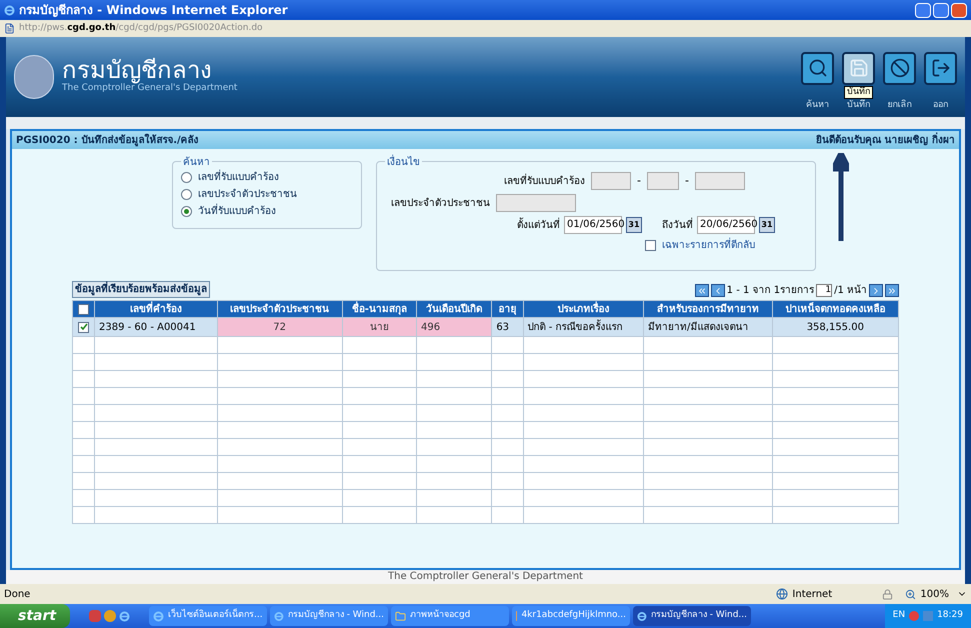  What do you see at coordinates (818, 68) in the screenshot?
I see `search-icon` at bounding box center [818, 68].